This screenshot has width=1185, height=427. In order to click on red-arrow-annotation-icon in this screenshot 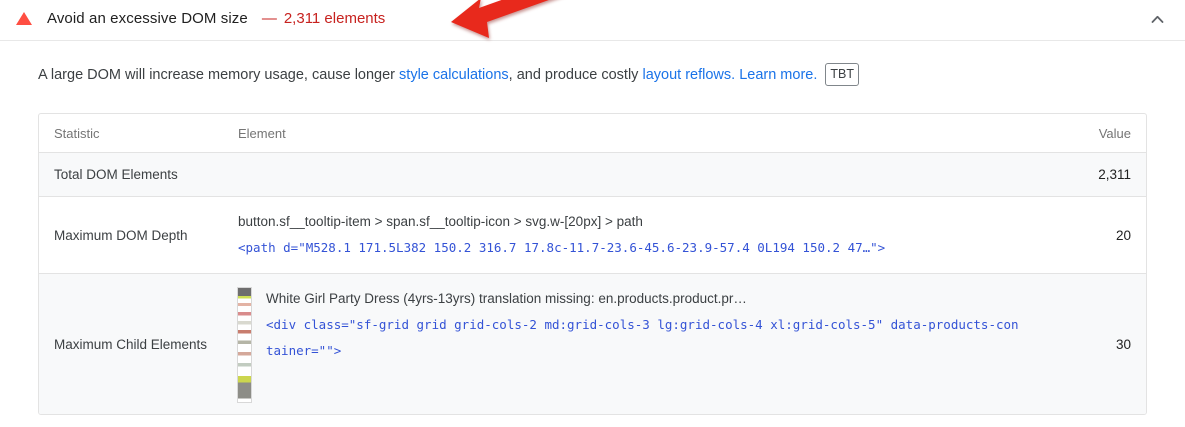, I will do `click(517, 21)`.